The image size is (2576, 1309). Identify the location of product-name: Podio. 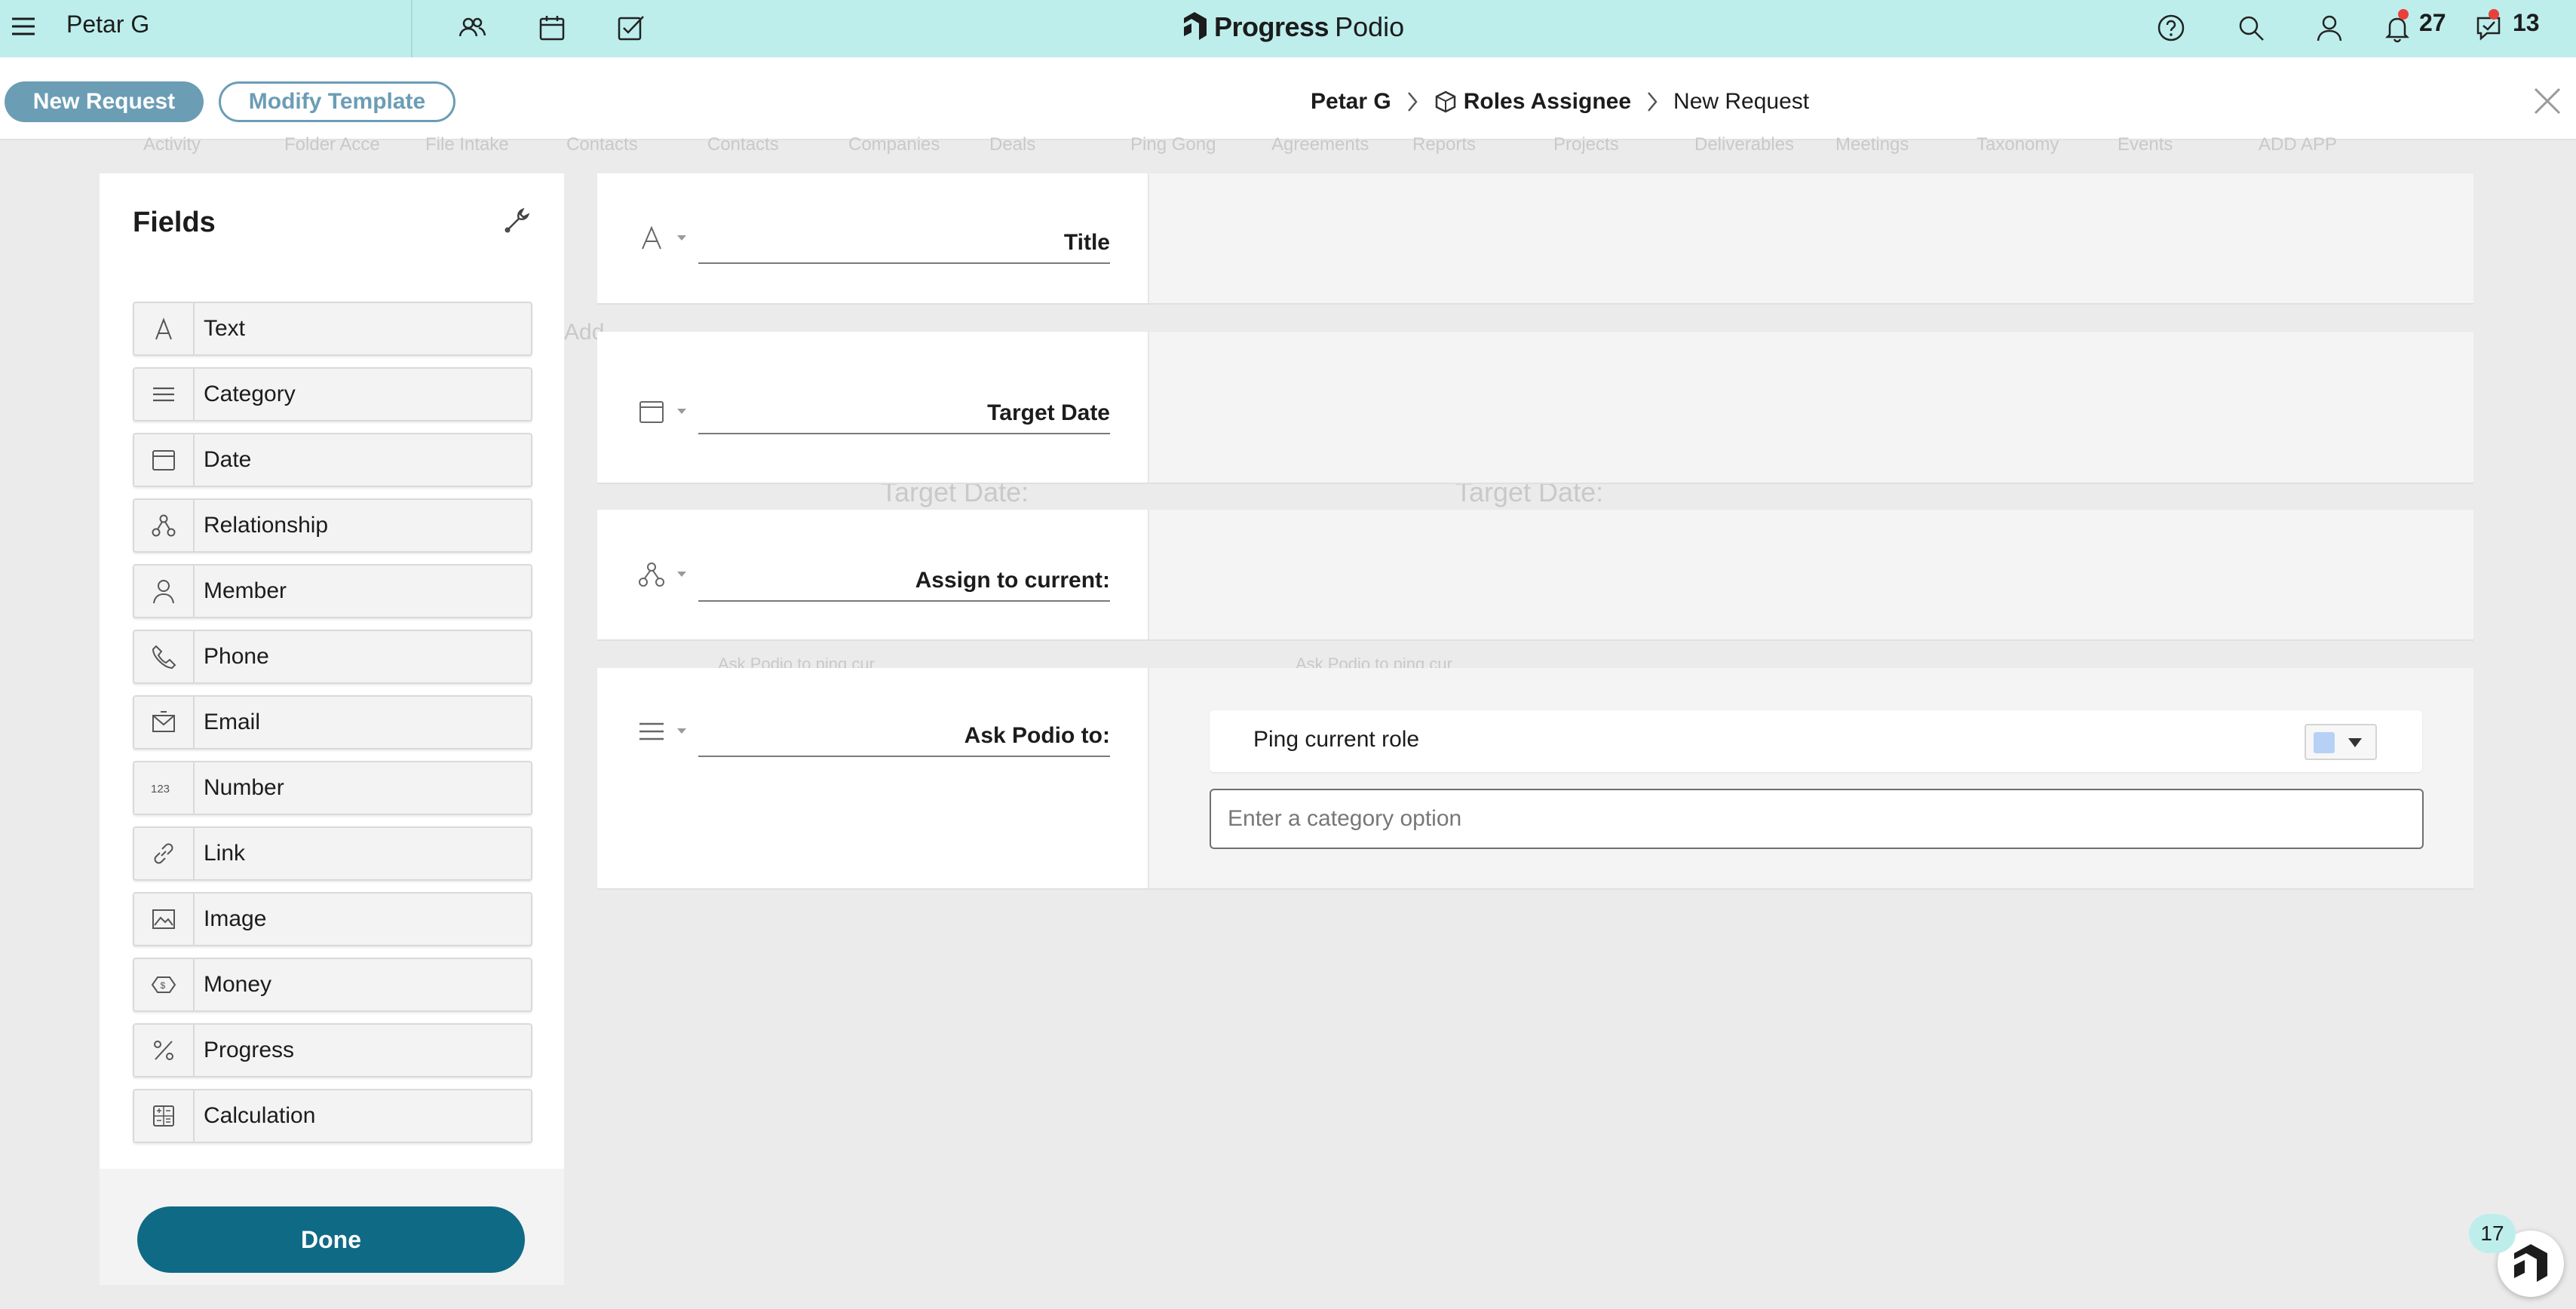
(1370, 26).